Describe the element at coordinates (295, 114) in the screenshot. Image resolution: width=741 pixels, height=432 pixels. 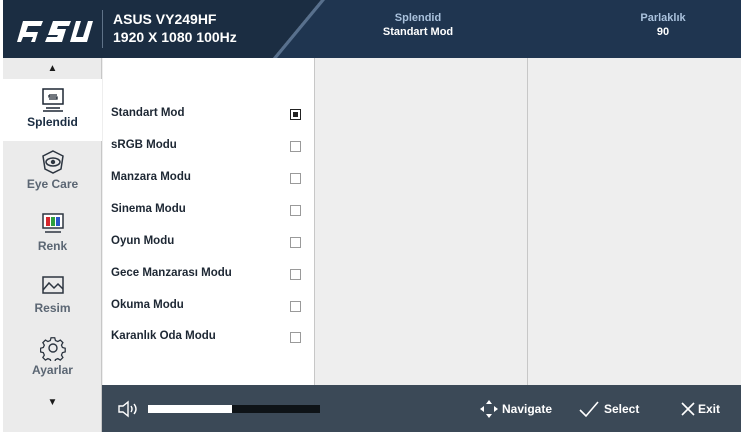
I see `selected-checkbox` at that location.